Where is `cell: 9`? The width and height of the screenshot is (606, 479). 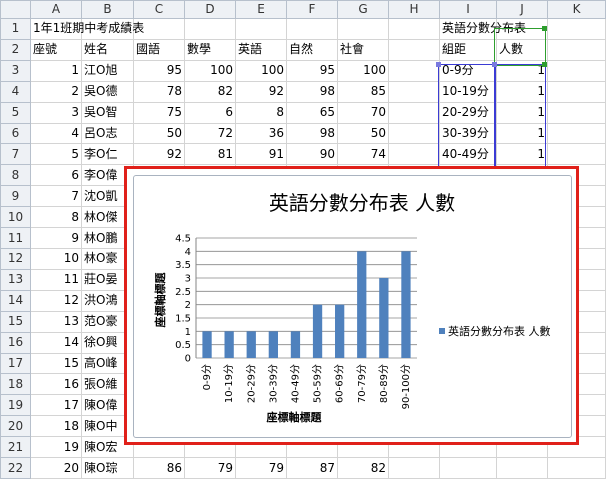
cell: 9 is located at coordinates (56, 238).